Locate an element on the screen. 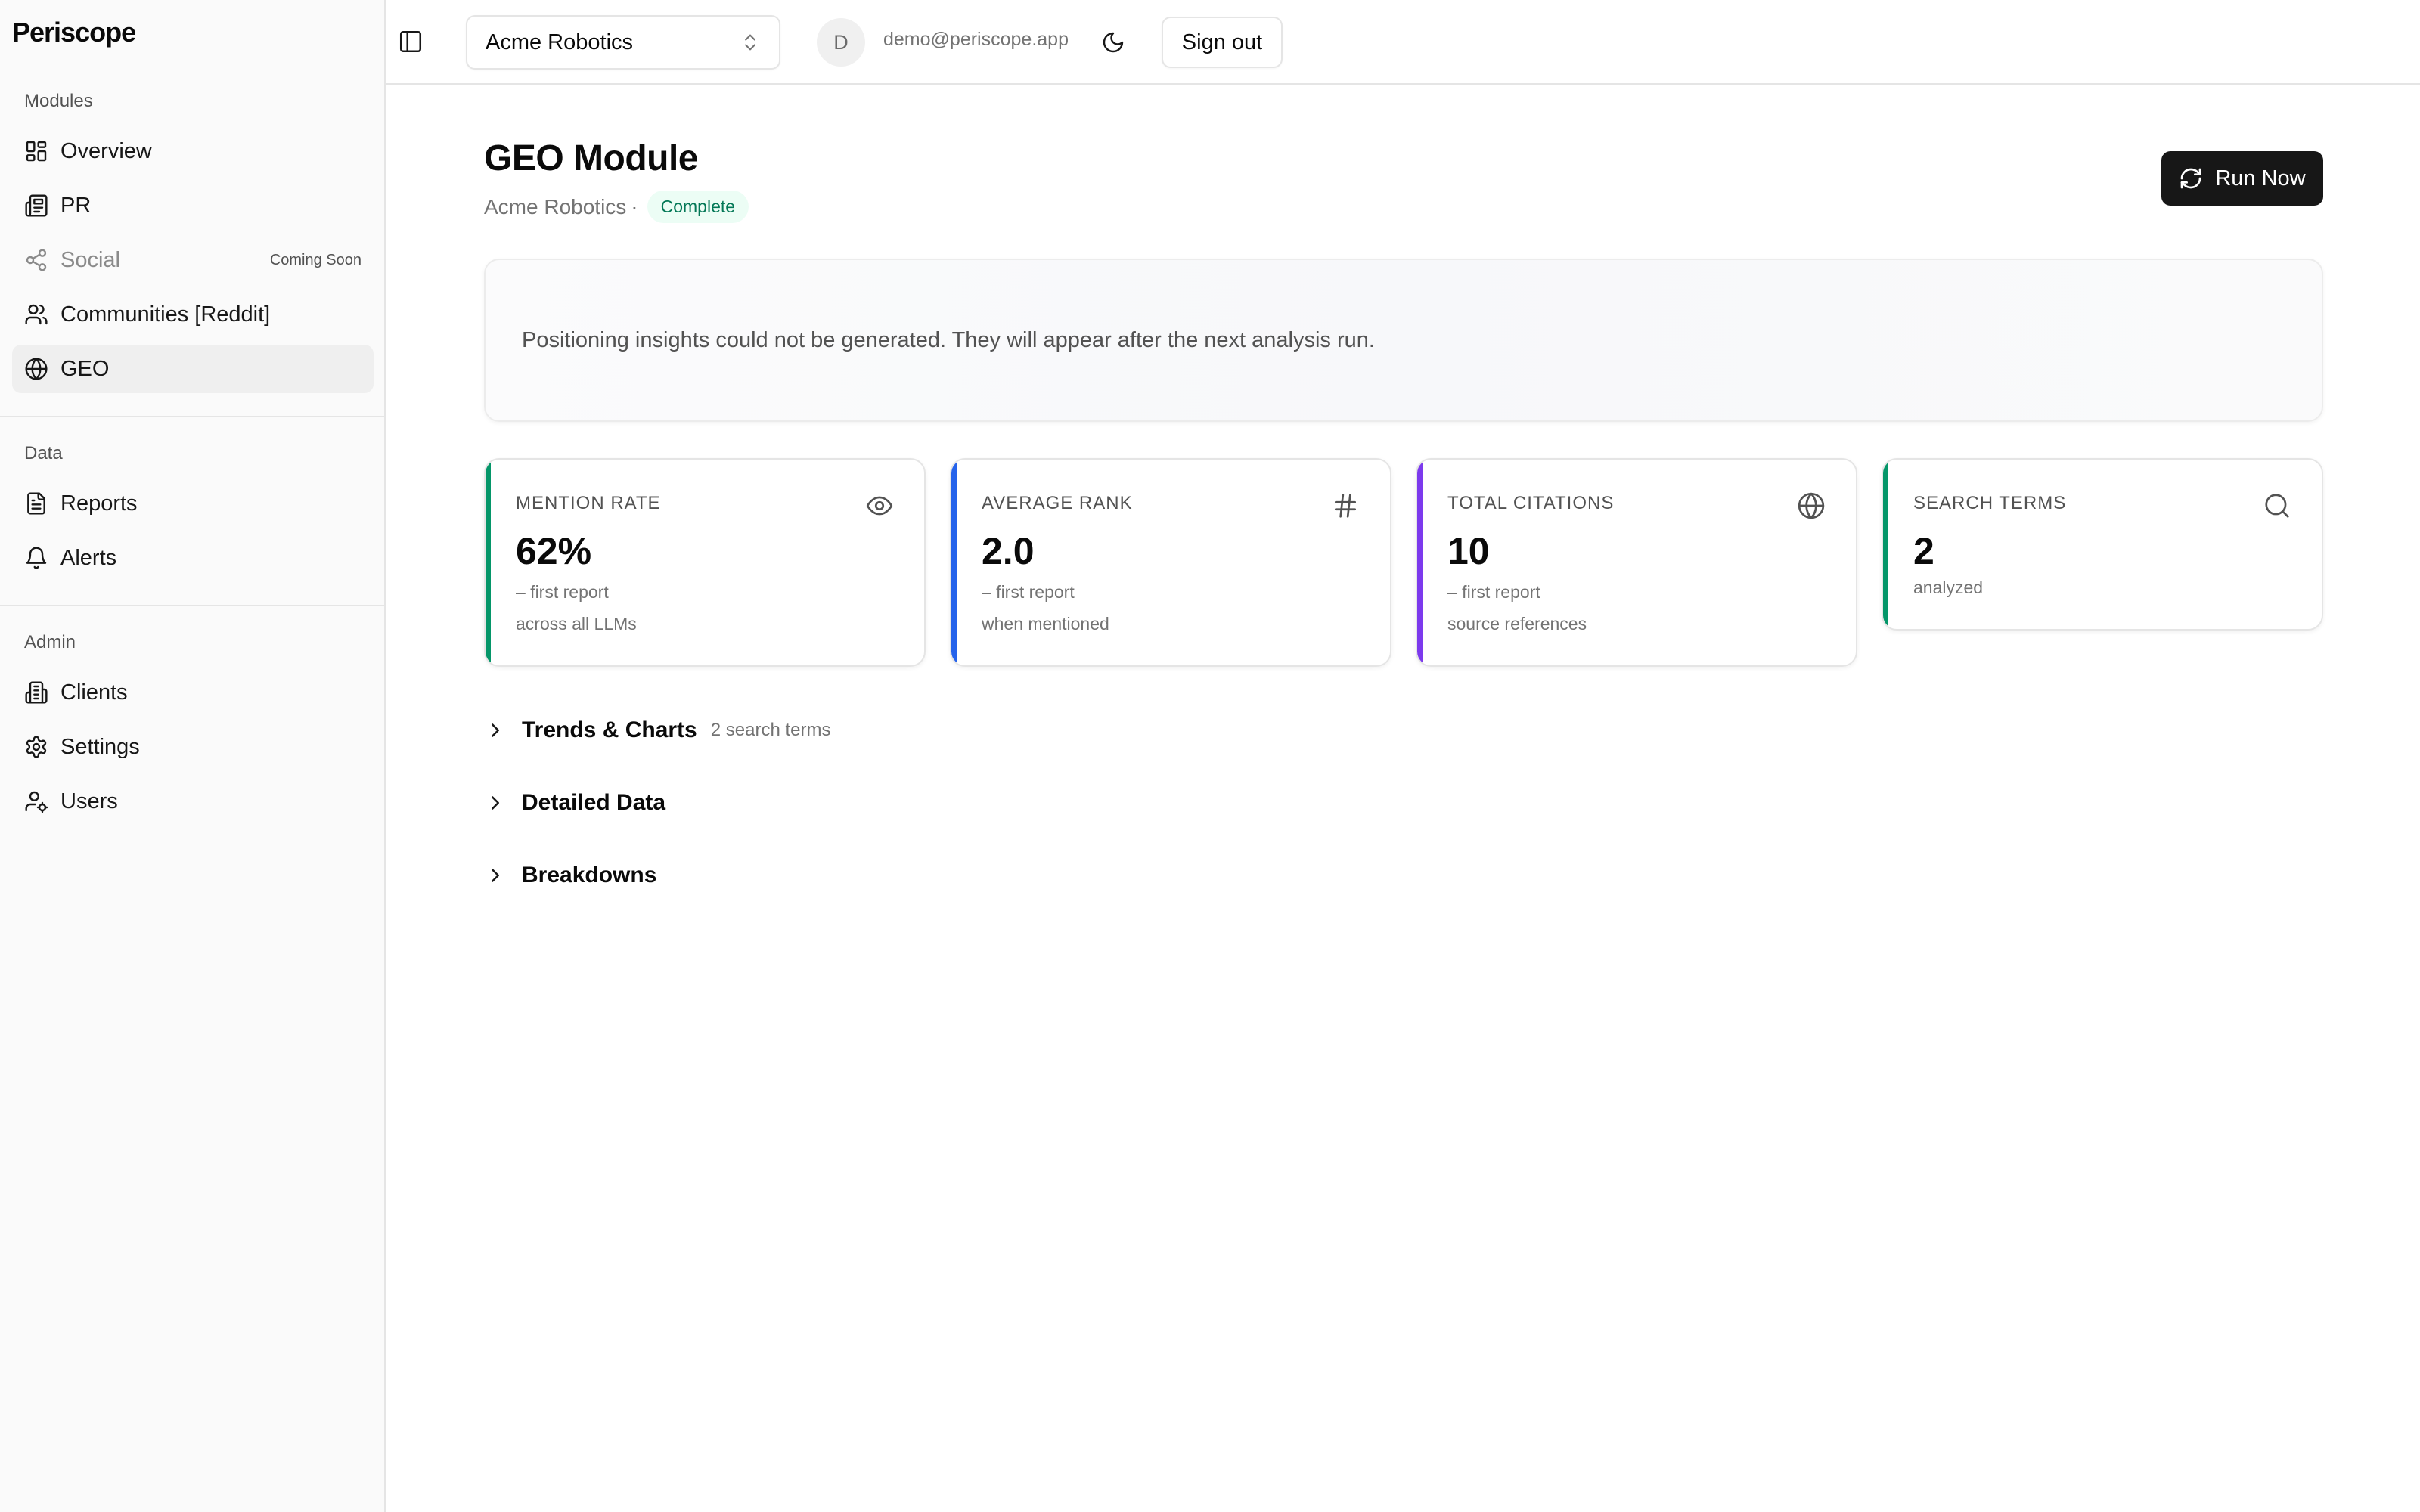 This screenshot has height=1512, width=2420. section-meta: 2 search terms is located at coordinates (770, 730).